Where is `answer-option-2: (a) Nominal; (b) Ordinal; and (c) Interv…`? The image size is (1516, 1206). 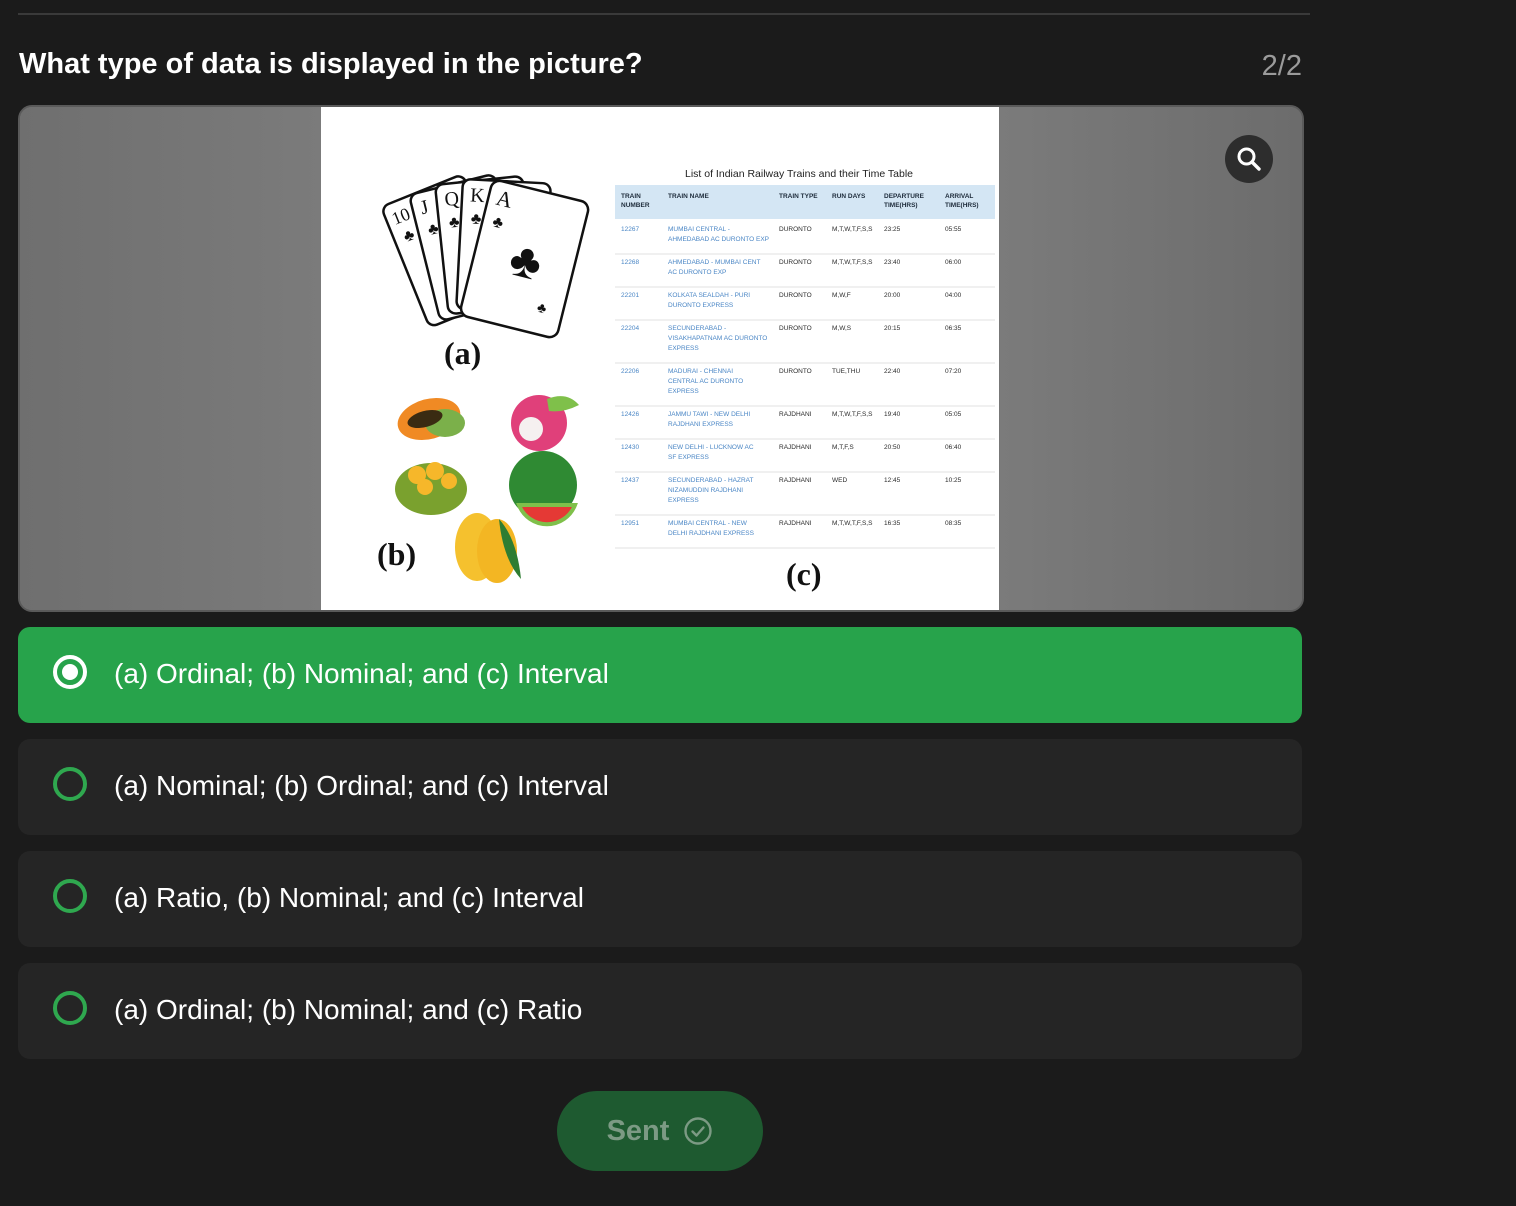
answer-option-2: (a) Nominal; (b) Ordinal; and (c) Interv… is located at coordinates (660, 787).